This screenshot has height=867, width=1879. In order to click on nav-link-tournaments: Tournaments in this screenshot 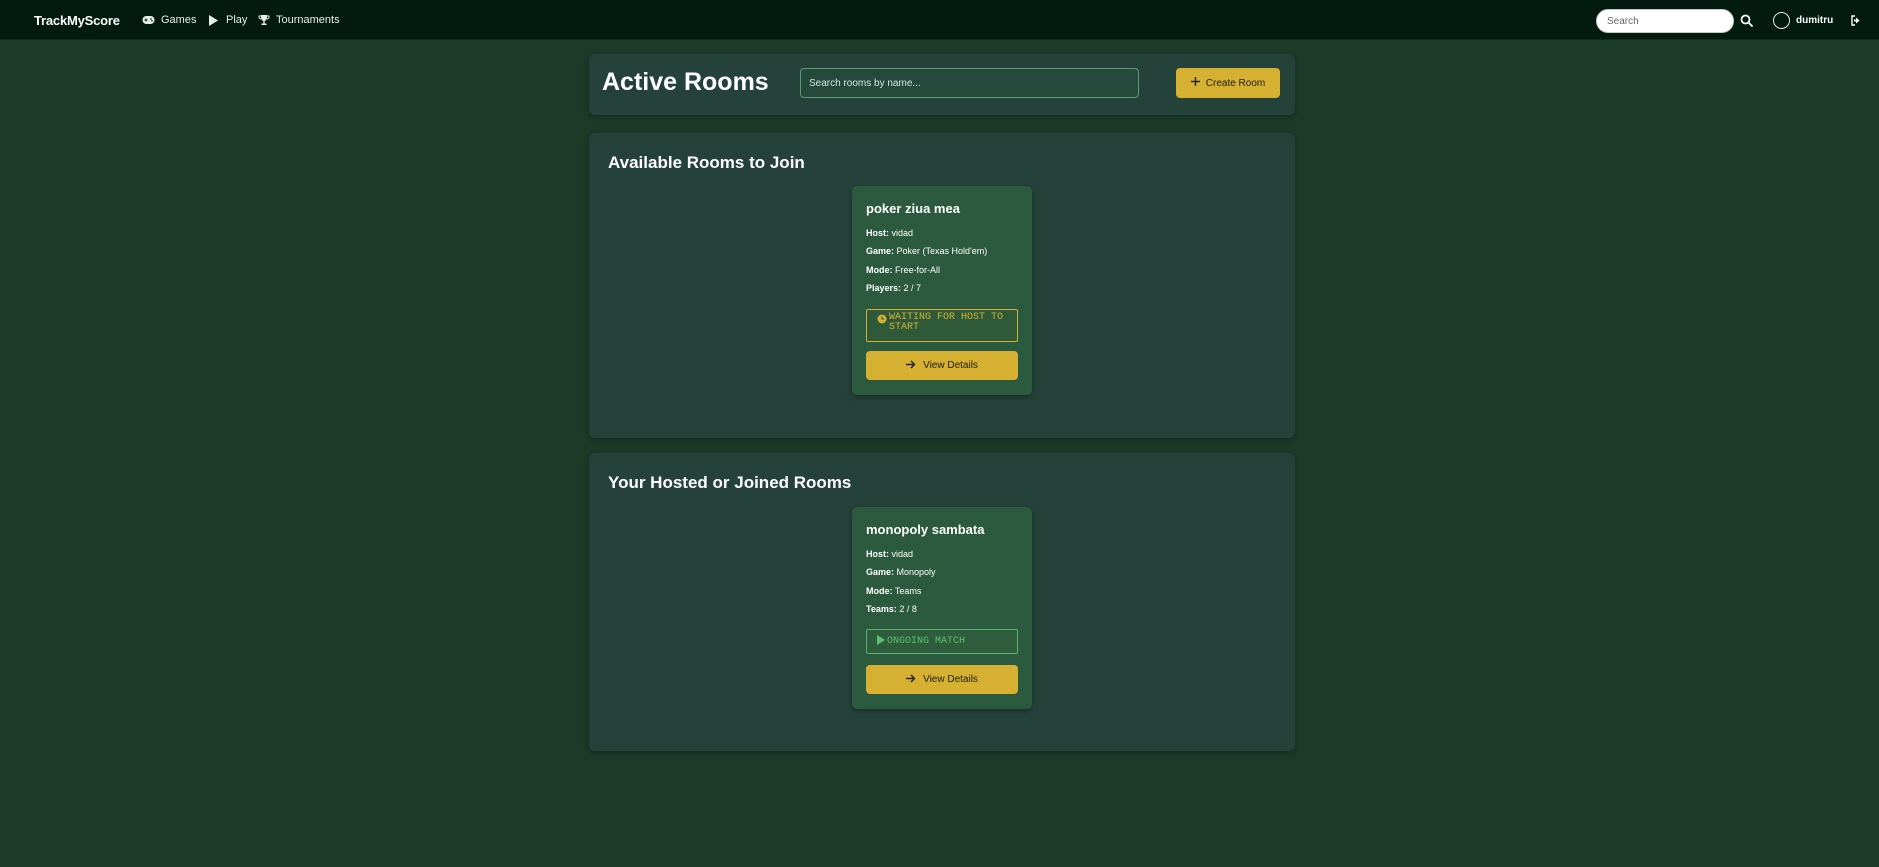, I will do `click(298, 20)`.